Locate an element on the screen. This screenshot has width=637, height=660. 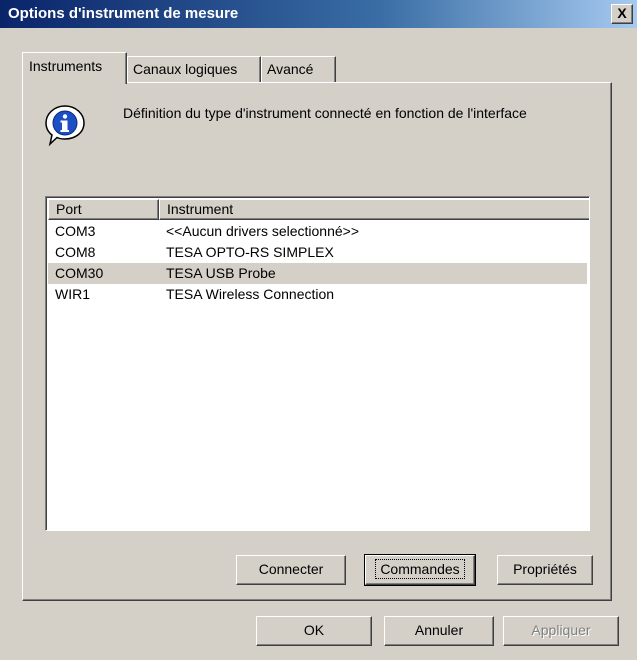
list-header: Port Instrument is located at coordinates (318, 209).